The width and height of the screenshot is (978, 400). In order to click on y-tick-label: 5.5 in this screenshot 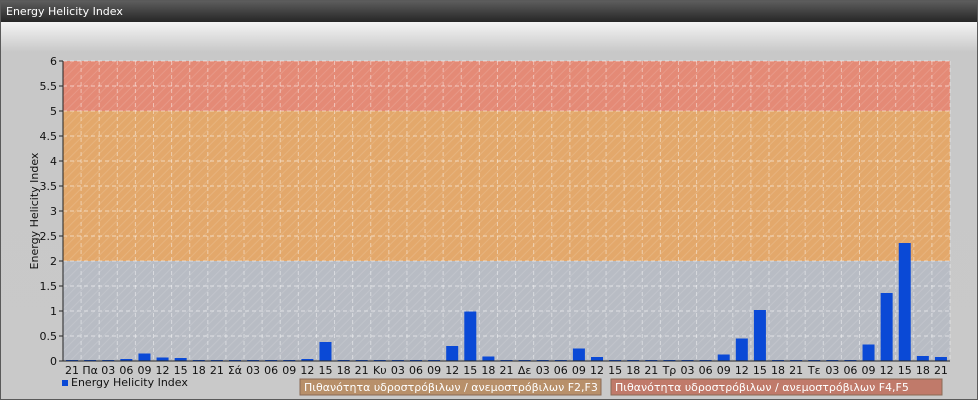, I will do `click(49, 86)`.